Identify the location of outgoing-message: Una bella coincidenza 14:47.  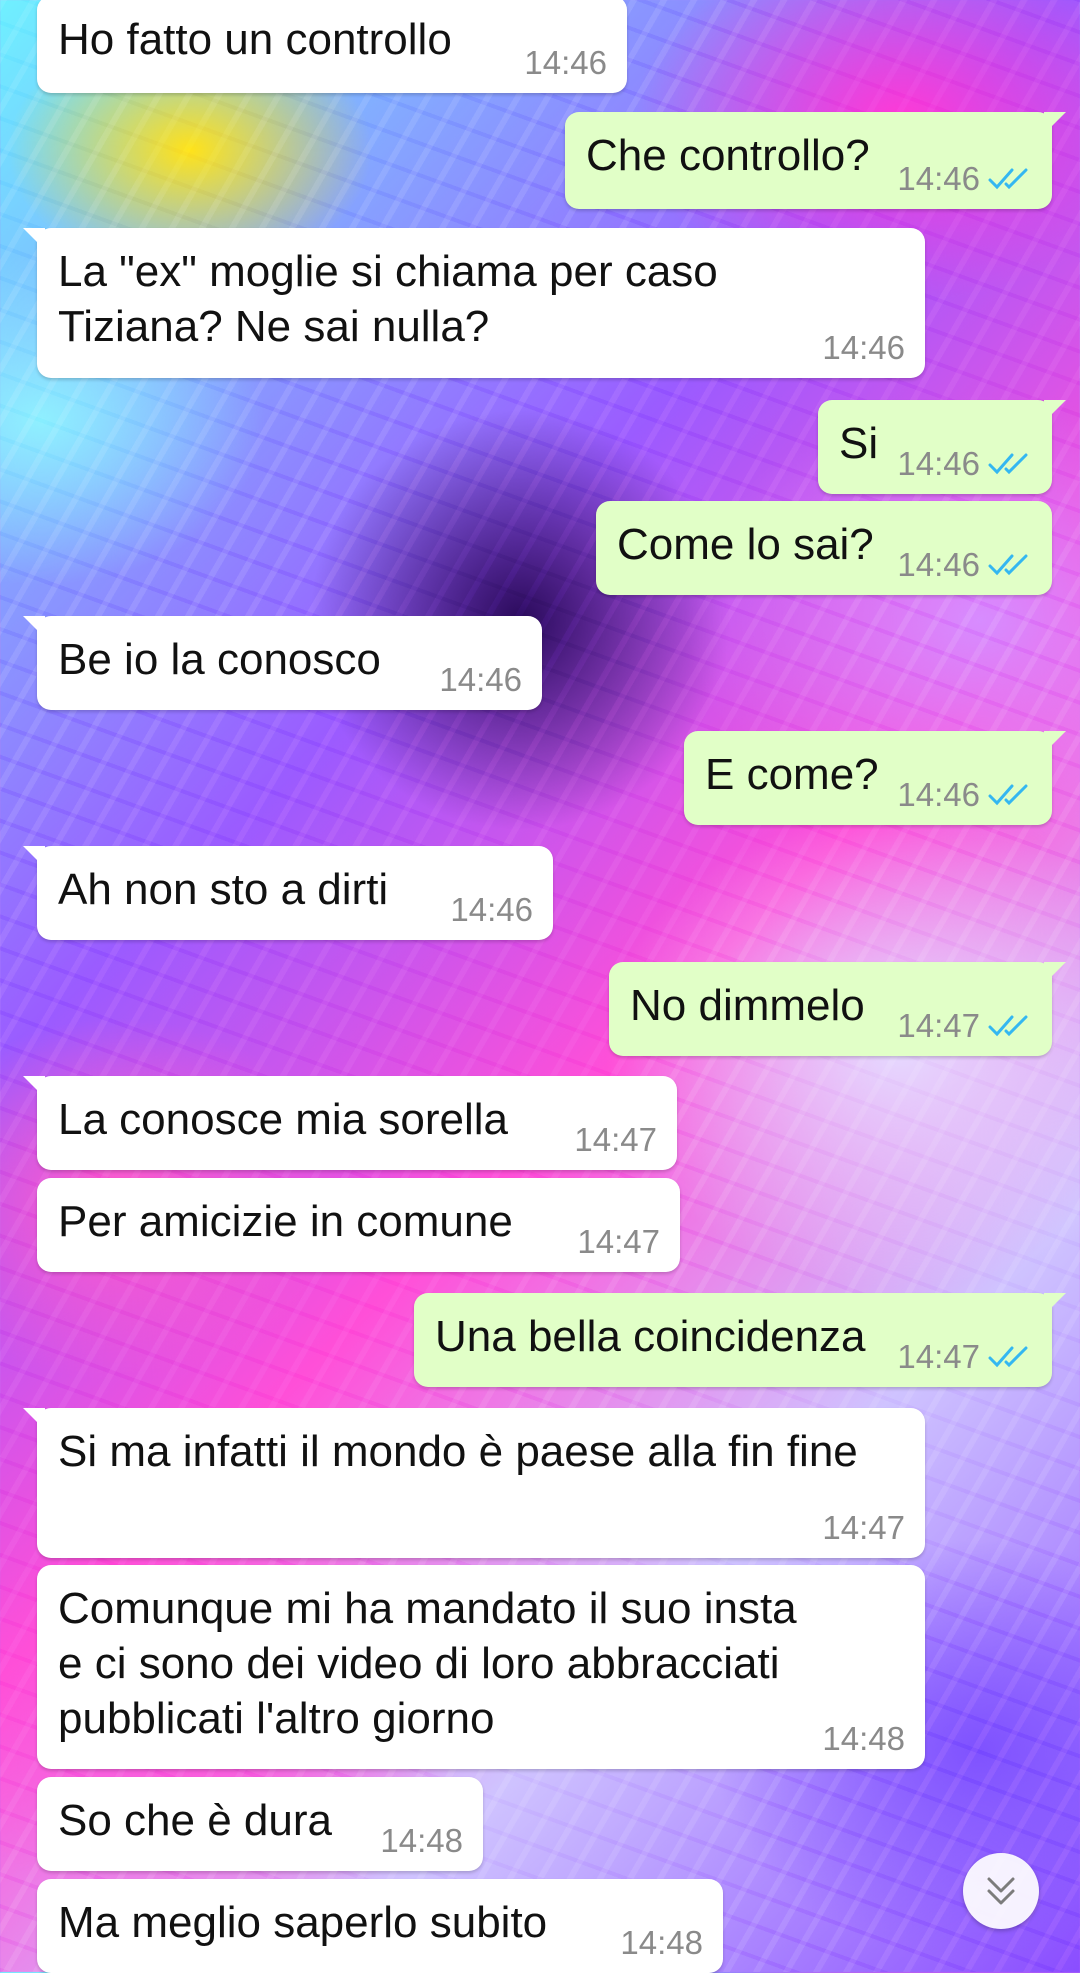
(740, 1340).